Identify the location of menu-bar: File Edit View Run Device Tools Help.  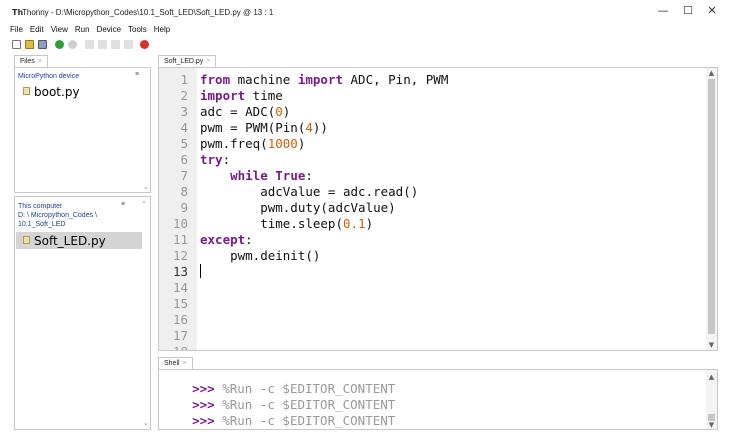
(90, 30).